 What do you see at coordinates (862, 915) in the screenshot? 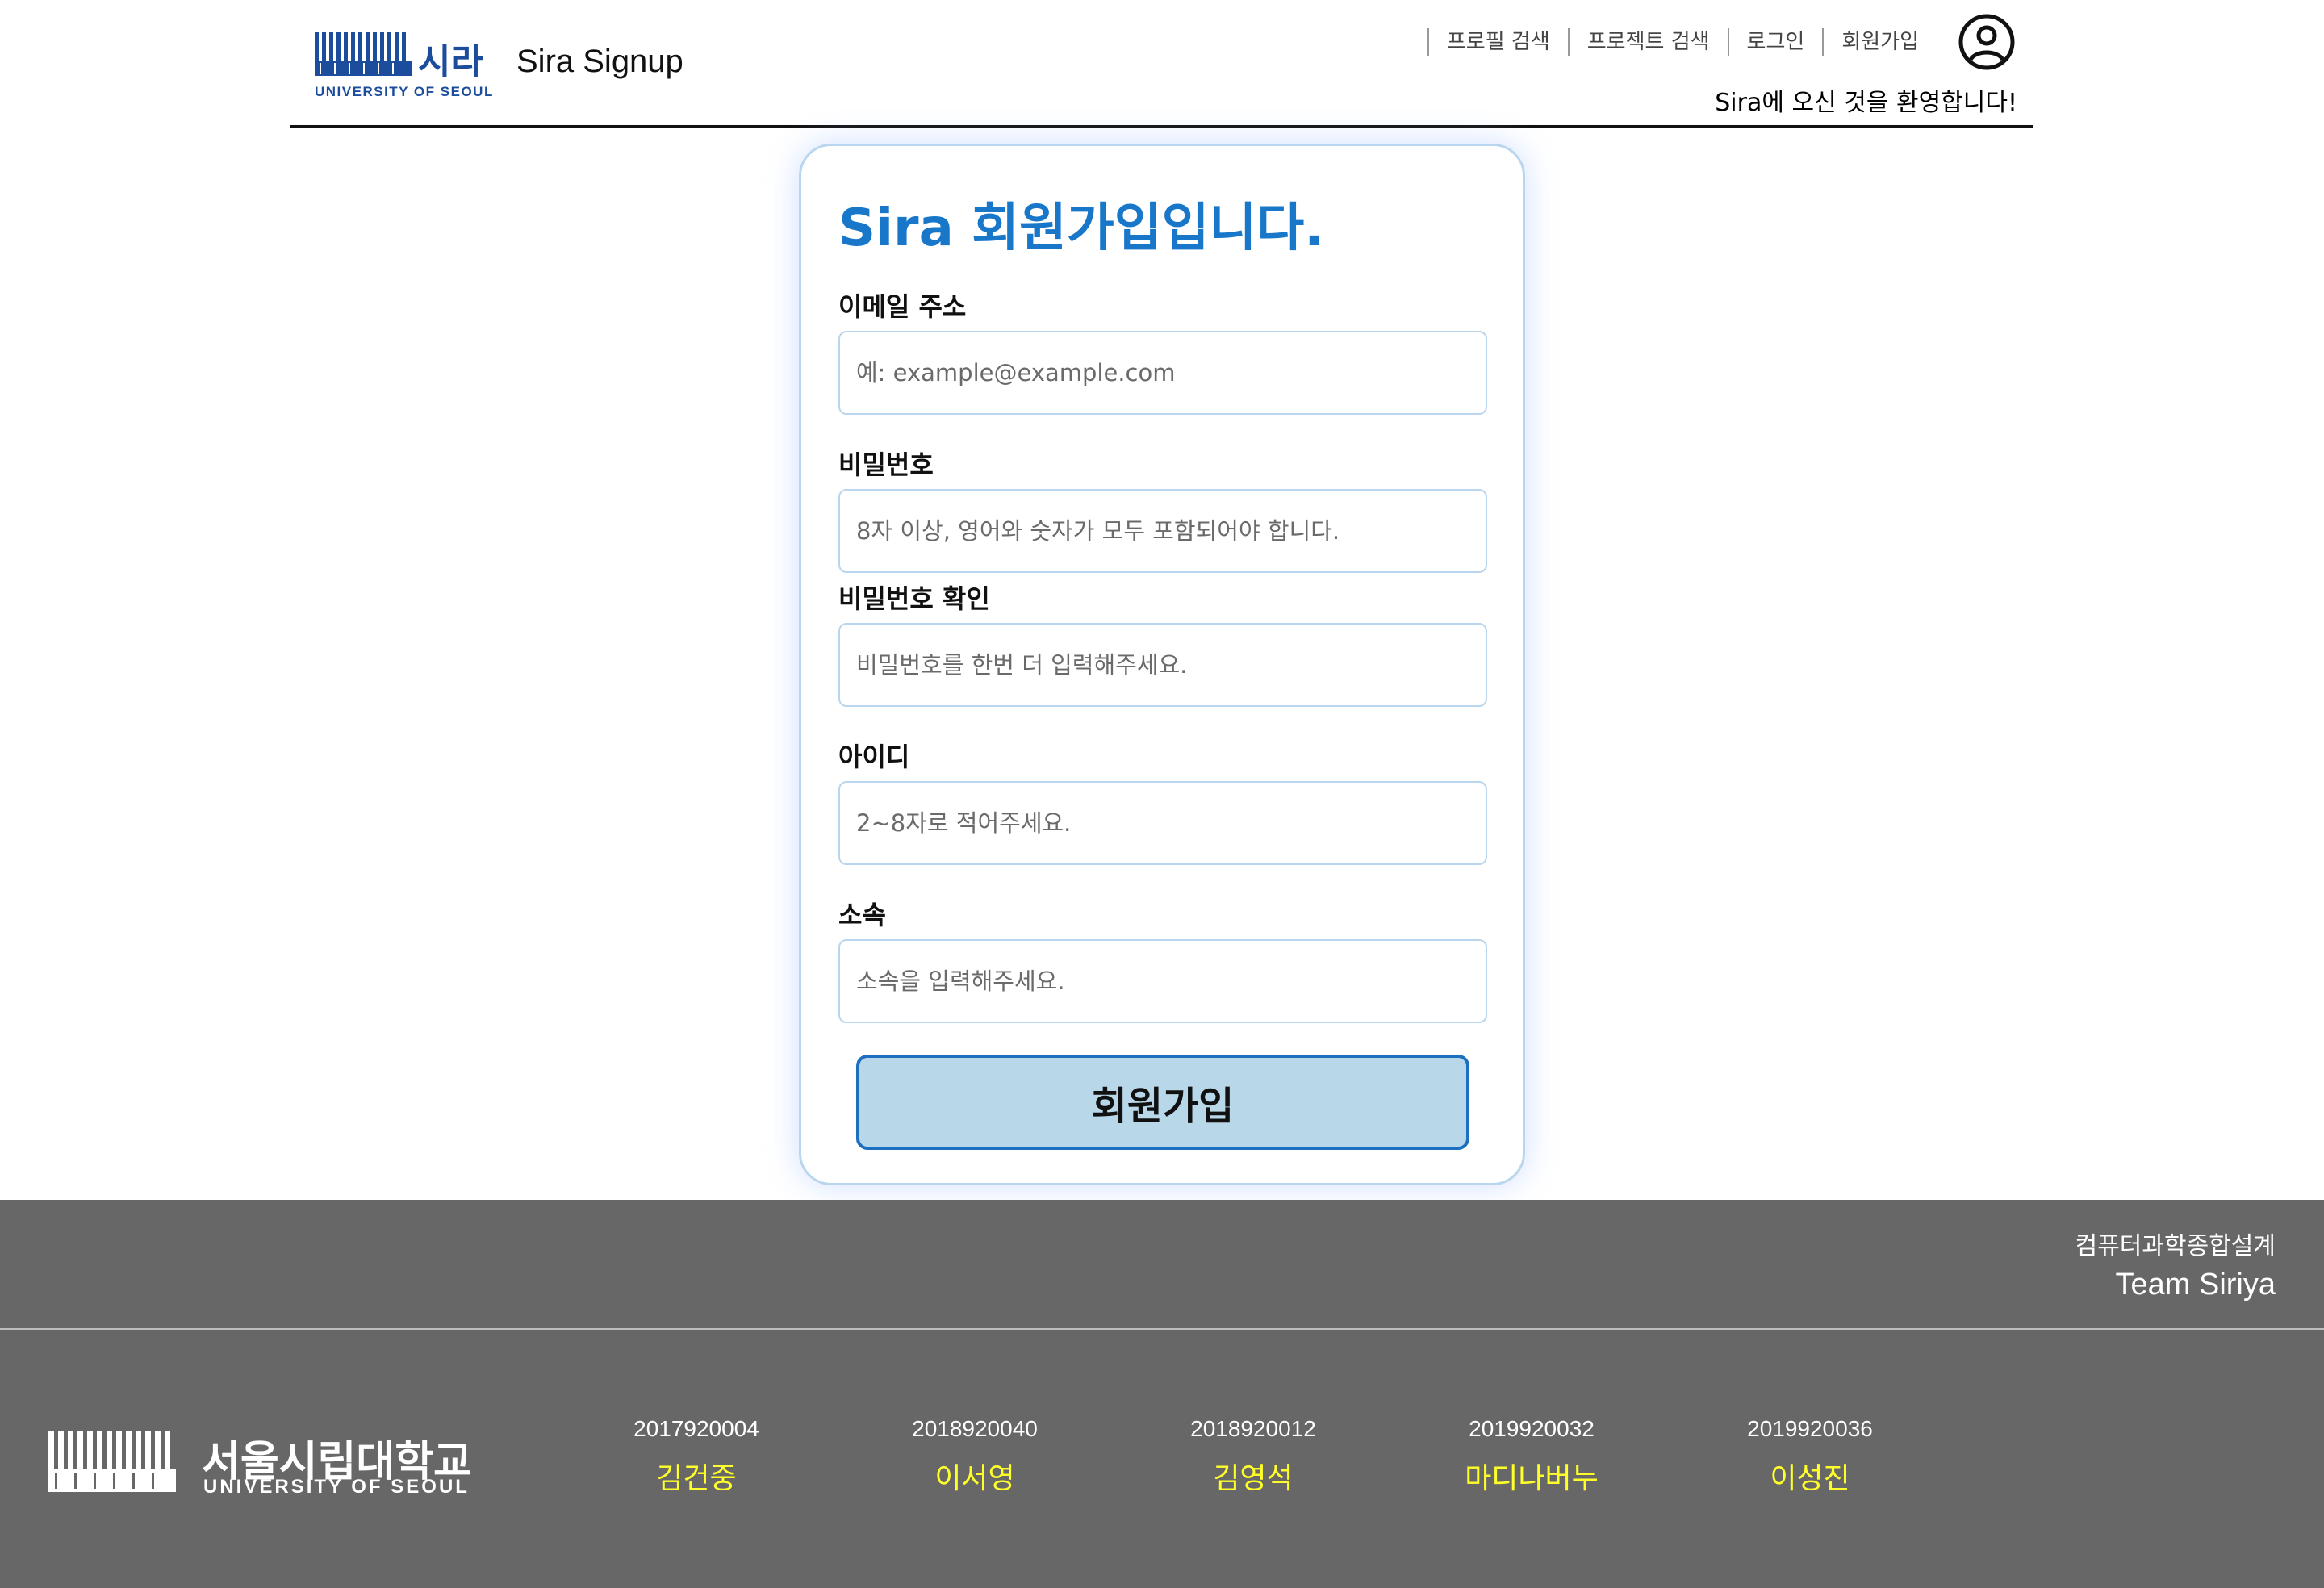
I see `affiliation-label: 소속` at bounding box center [862, 915].